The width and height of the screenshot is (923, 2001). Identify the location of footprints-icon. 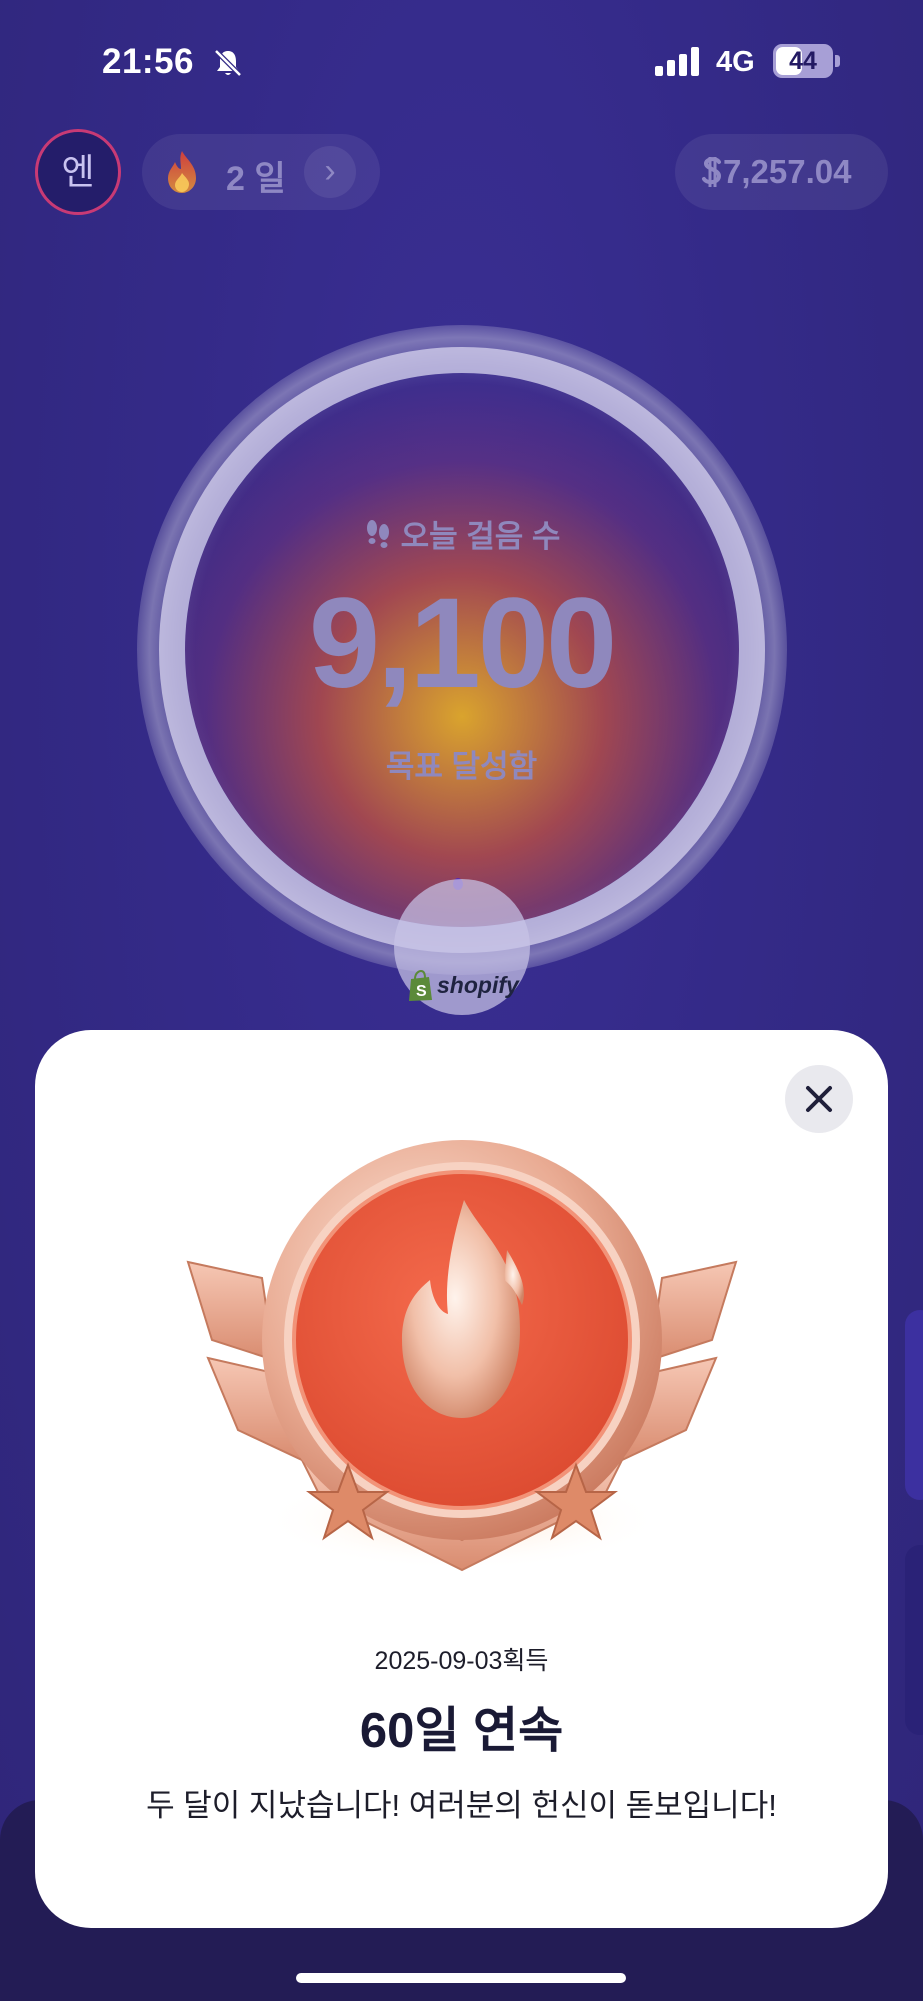
(377, 534).